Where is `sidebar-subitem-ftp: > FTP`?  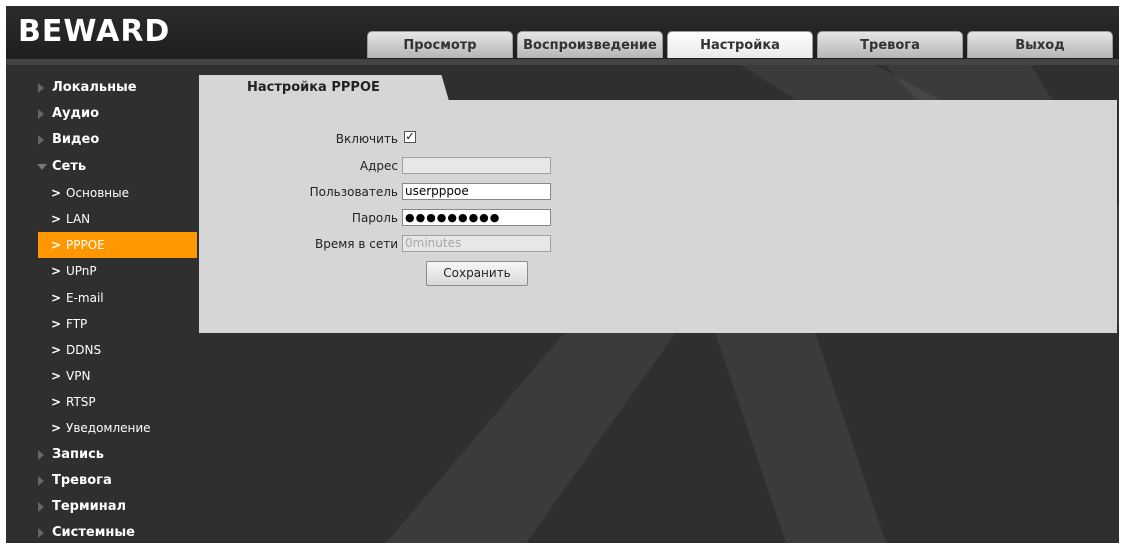 sidebar-subitem-ftp: > FTP is located at coordinates (101, 324).